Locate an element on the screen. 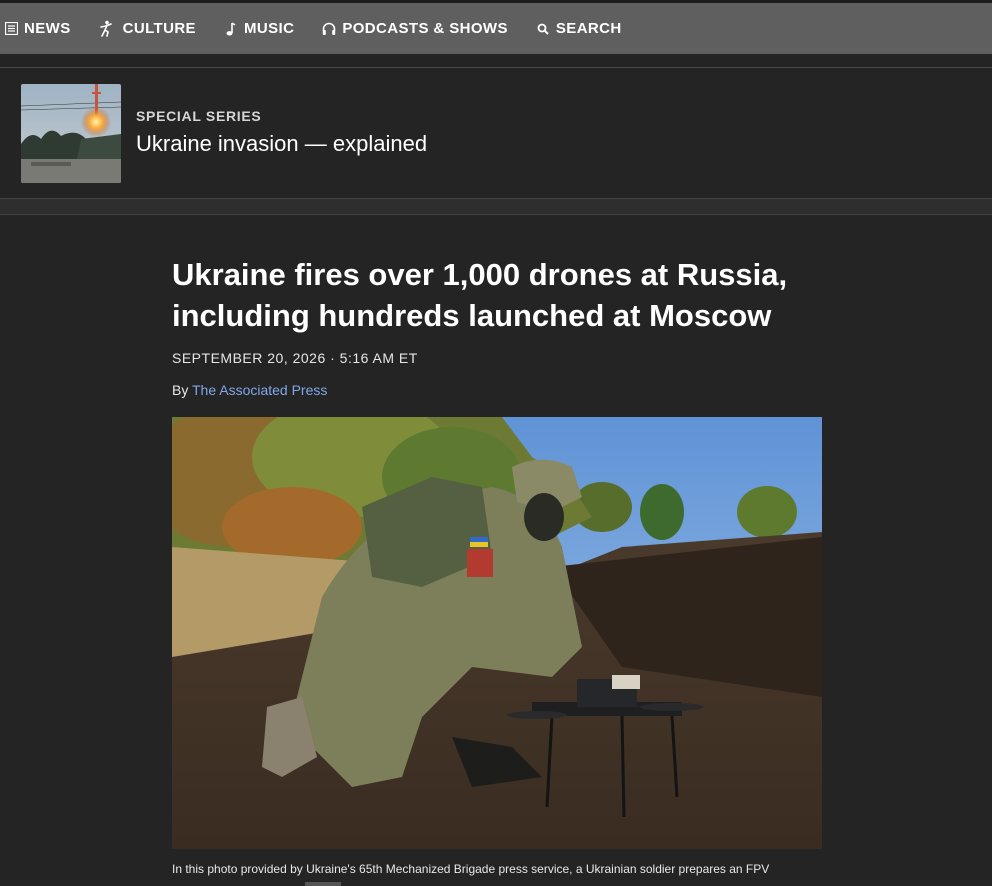 This screenshot has height=886, width=992. nav-label-culture: CULTURE is located at coordinates (159, 28).